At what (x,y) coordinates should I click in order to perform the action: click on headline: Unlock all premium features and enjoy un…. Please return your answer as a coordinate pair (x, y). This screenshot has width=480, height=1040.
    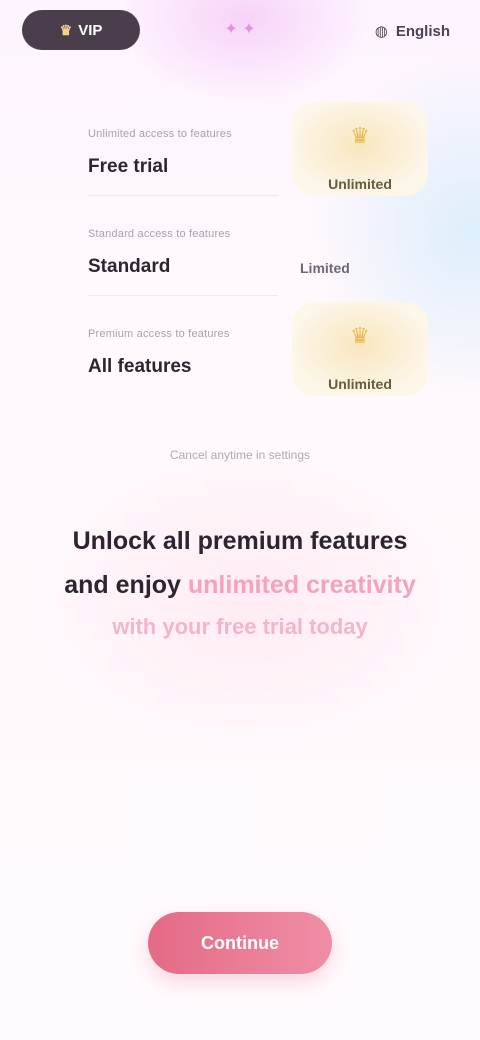
    Looking at the image, I should click on (240, 582).